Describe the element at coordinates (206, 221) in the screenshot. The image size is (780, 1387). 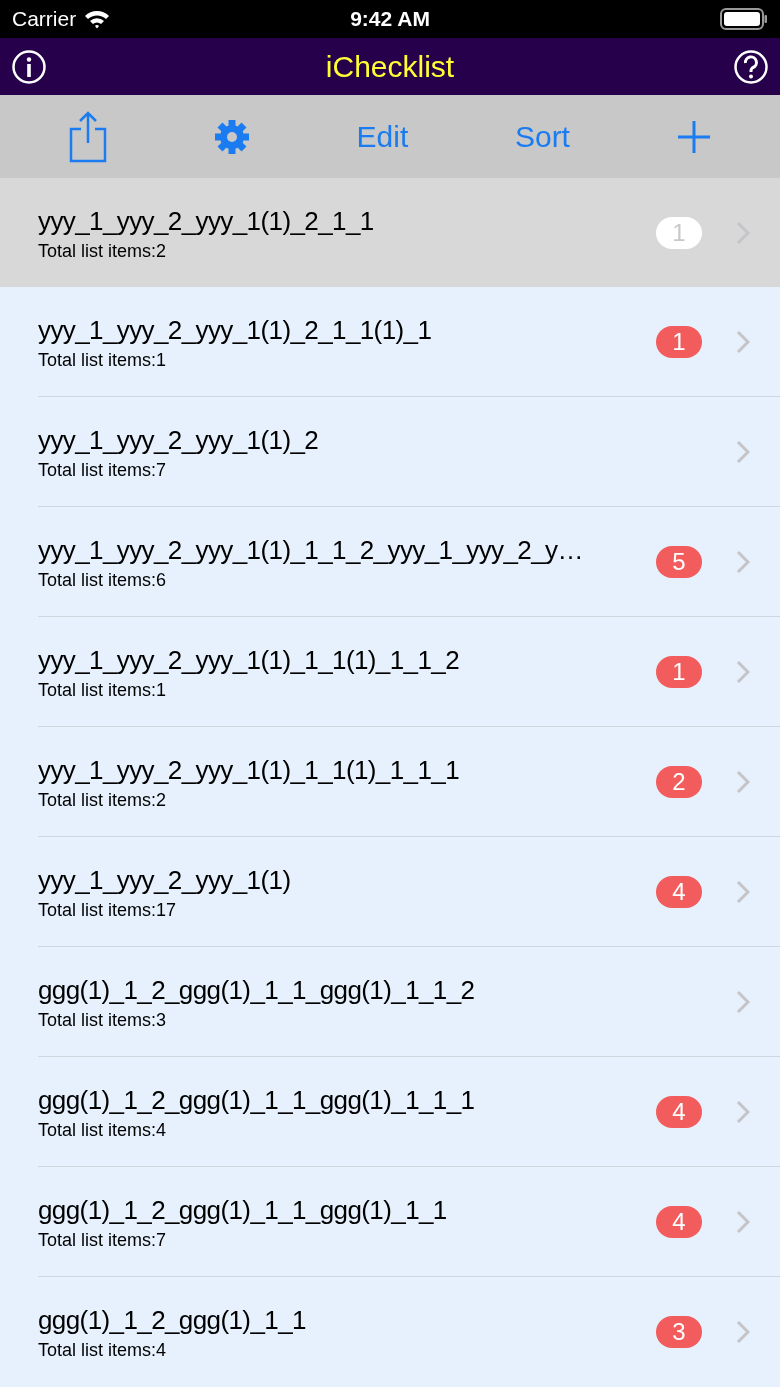
I see `list-title: yyy_1_yyy_2_yyy_1(1)_2_1_1` at that location.